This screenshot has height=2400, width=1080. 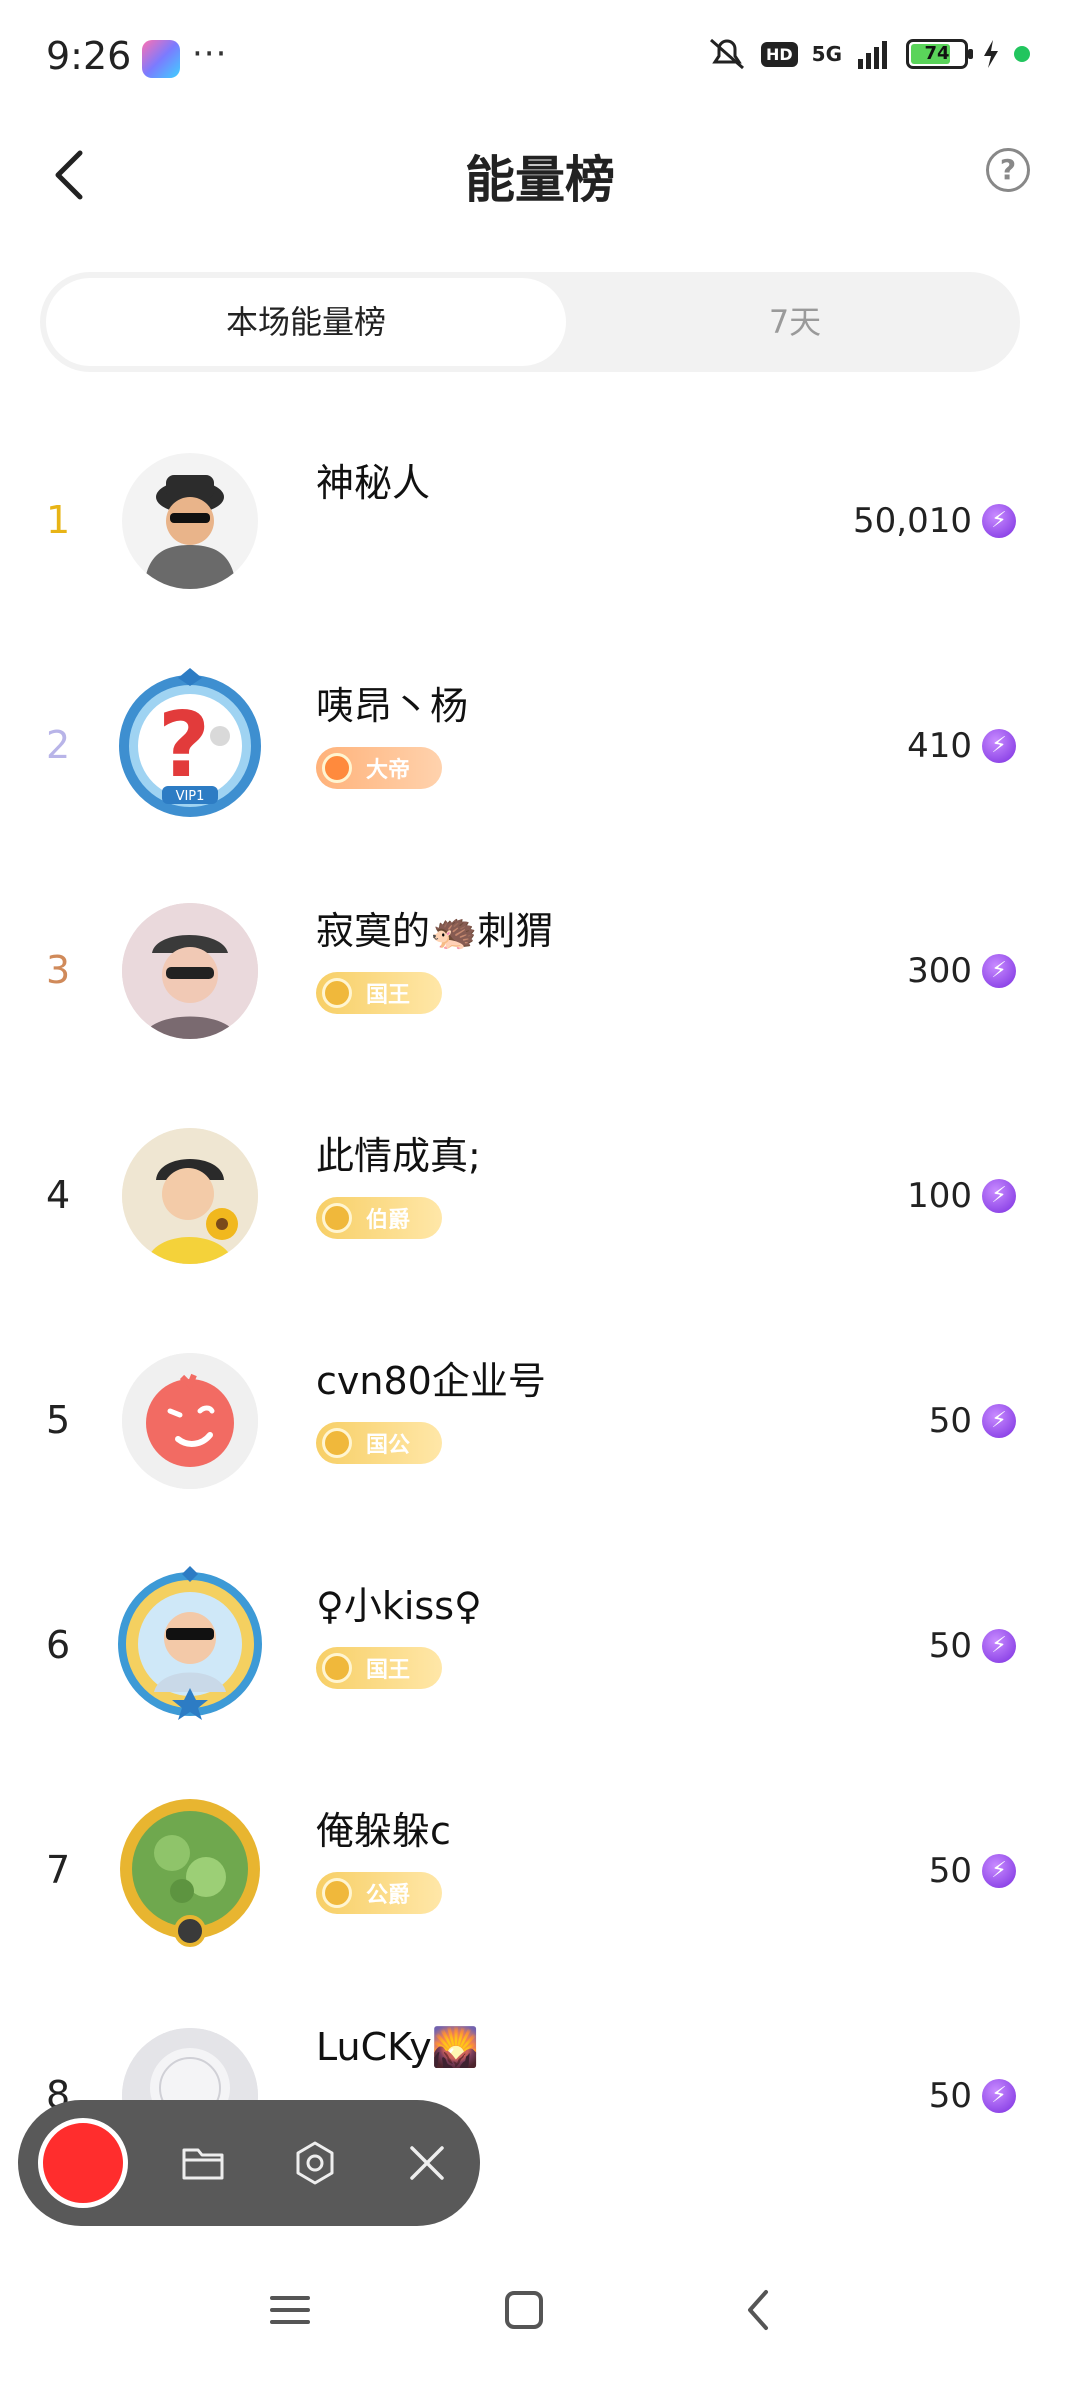 I want to click on badge-label: 伯爵, so click(x=388, y=1220).